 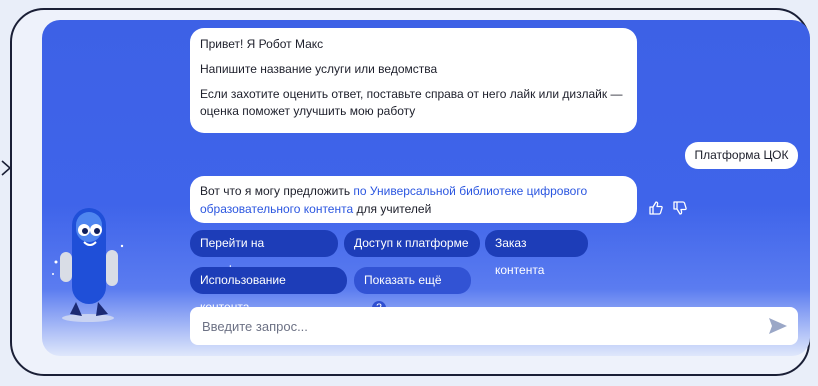 What do you see at coordinates (88, 265) in the screenshot?
I see `robot-mascot` at bounding box center [88, 265].